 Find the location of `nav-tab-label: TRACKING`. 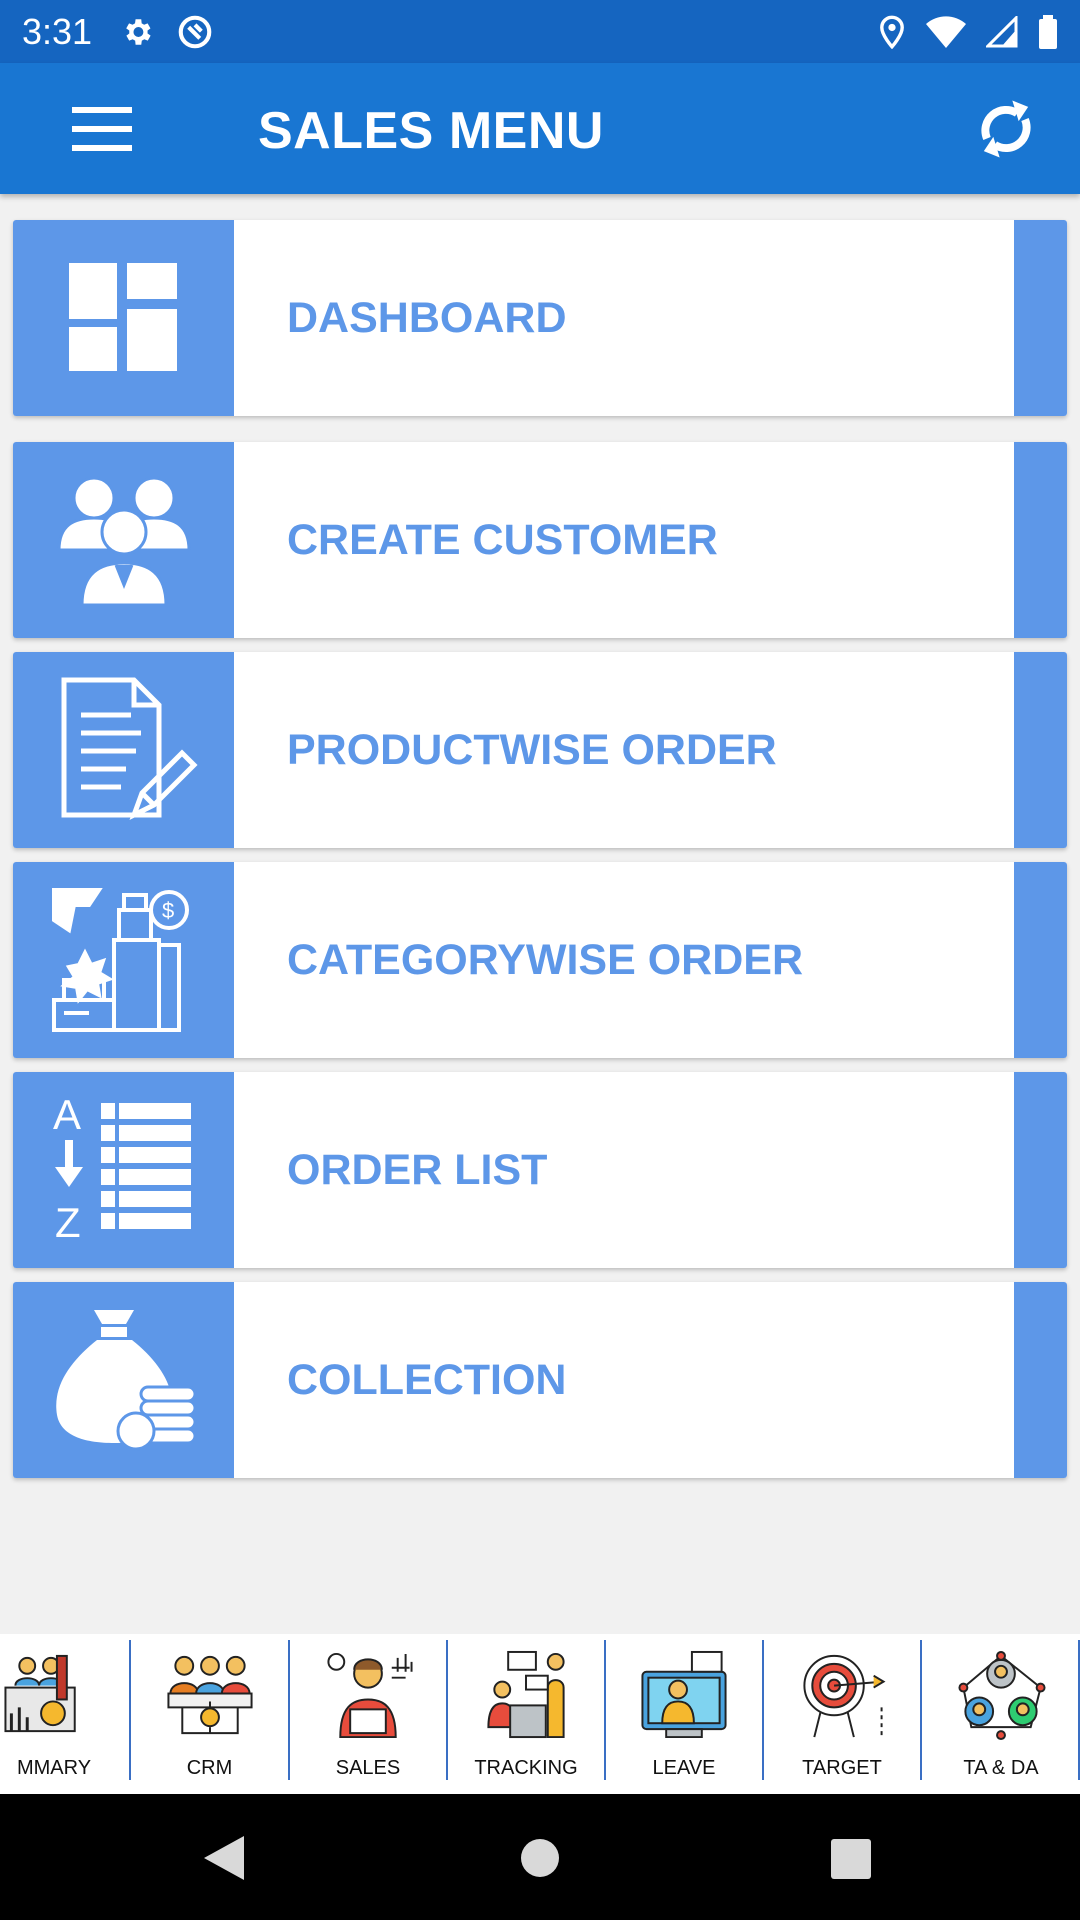

nav-tab-label: TRACKING is located at coordinates (526, 1768).